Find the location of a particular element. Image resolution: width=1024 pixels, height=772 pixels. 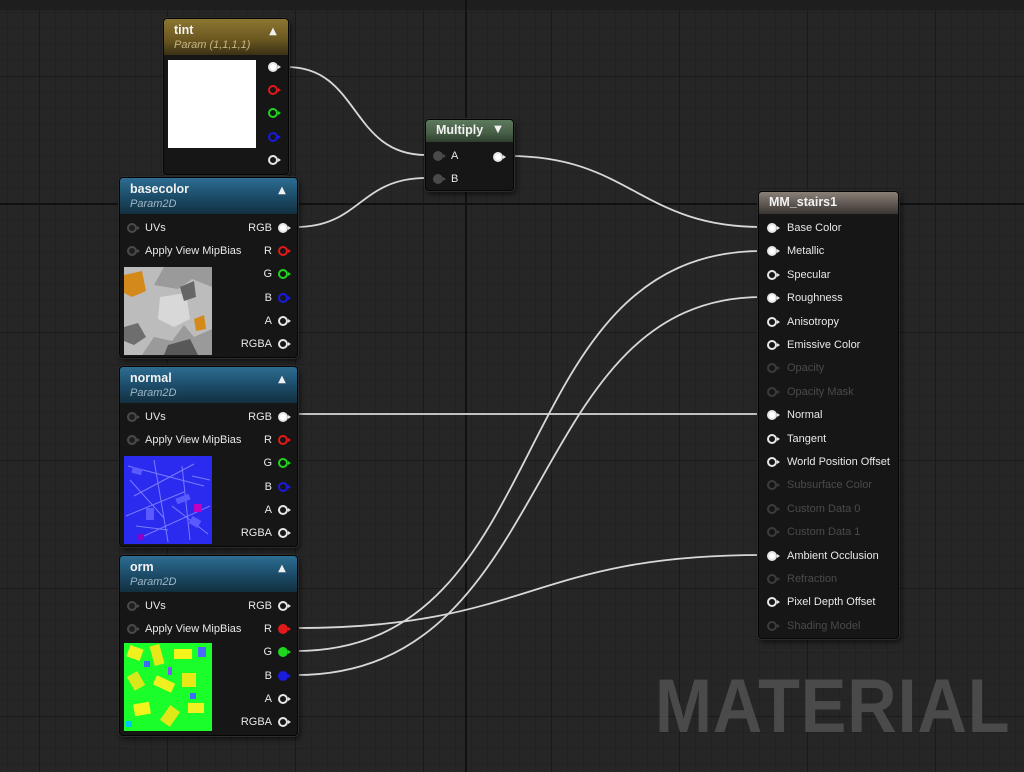

material-node-header: MM_stairs1 is located at coordinates (828, 203).